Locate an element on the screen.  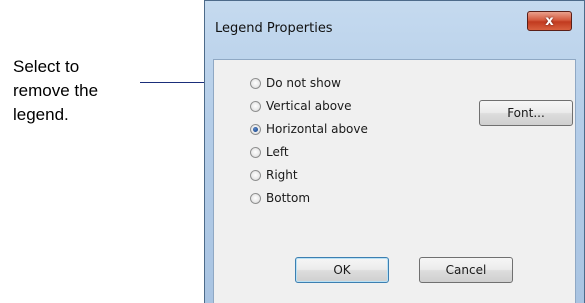
option-vertical-above: Vertical above is located at coordinates (301, 106).